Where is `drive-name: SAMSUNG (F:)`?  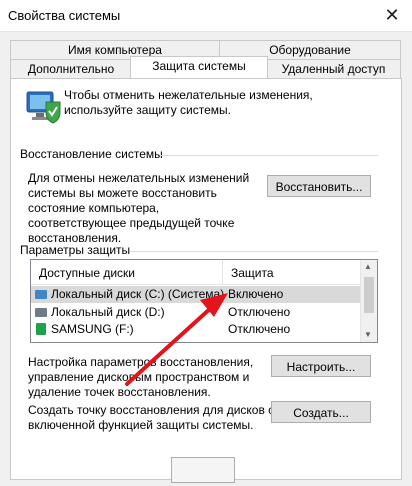 drive-name: SAMSUNG (F:) is located at coordinates (92, 329).